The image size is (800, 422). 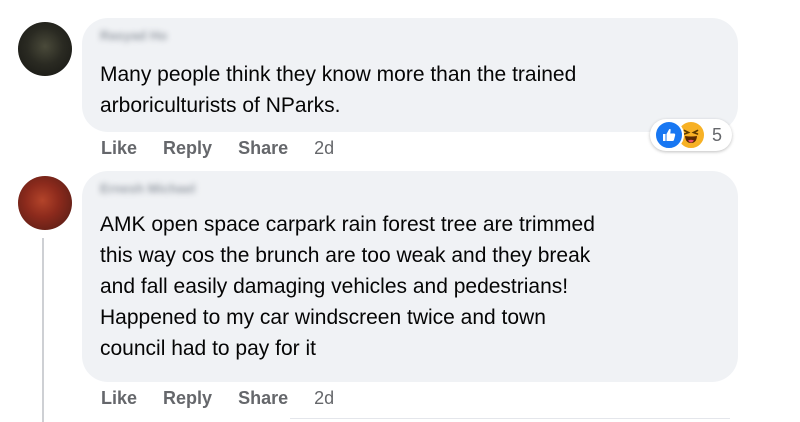 What do you see at coordinates (669, 135) in the screenshot?
I see `like-icon` at bounding box center [669, 135].